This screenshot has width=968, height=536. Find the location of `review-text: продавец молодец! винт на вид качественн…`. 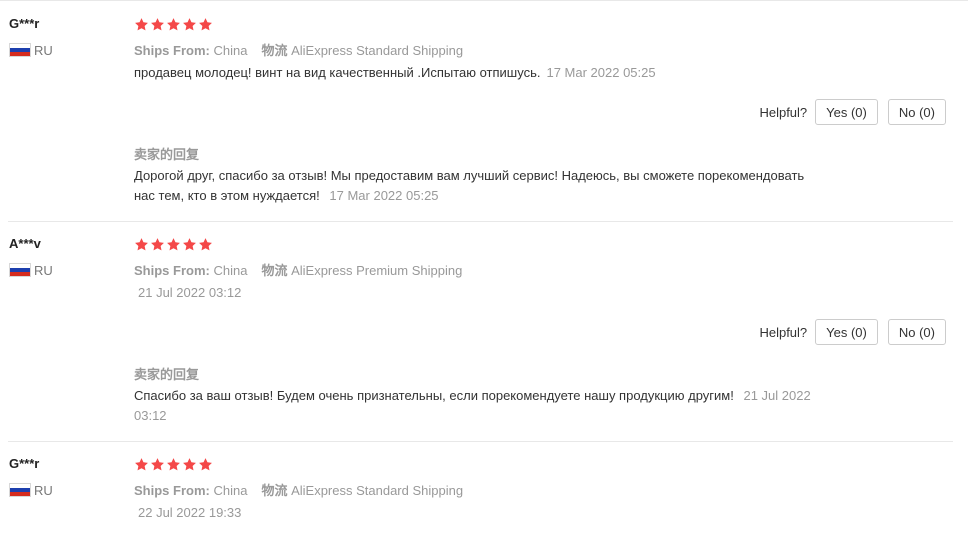

review-text: продавец молодец! винт на вид качественн… is located at coordinates (337, 72).